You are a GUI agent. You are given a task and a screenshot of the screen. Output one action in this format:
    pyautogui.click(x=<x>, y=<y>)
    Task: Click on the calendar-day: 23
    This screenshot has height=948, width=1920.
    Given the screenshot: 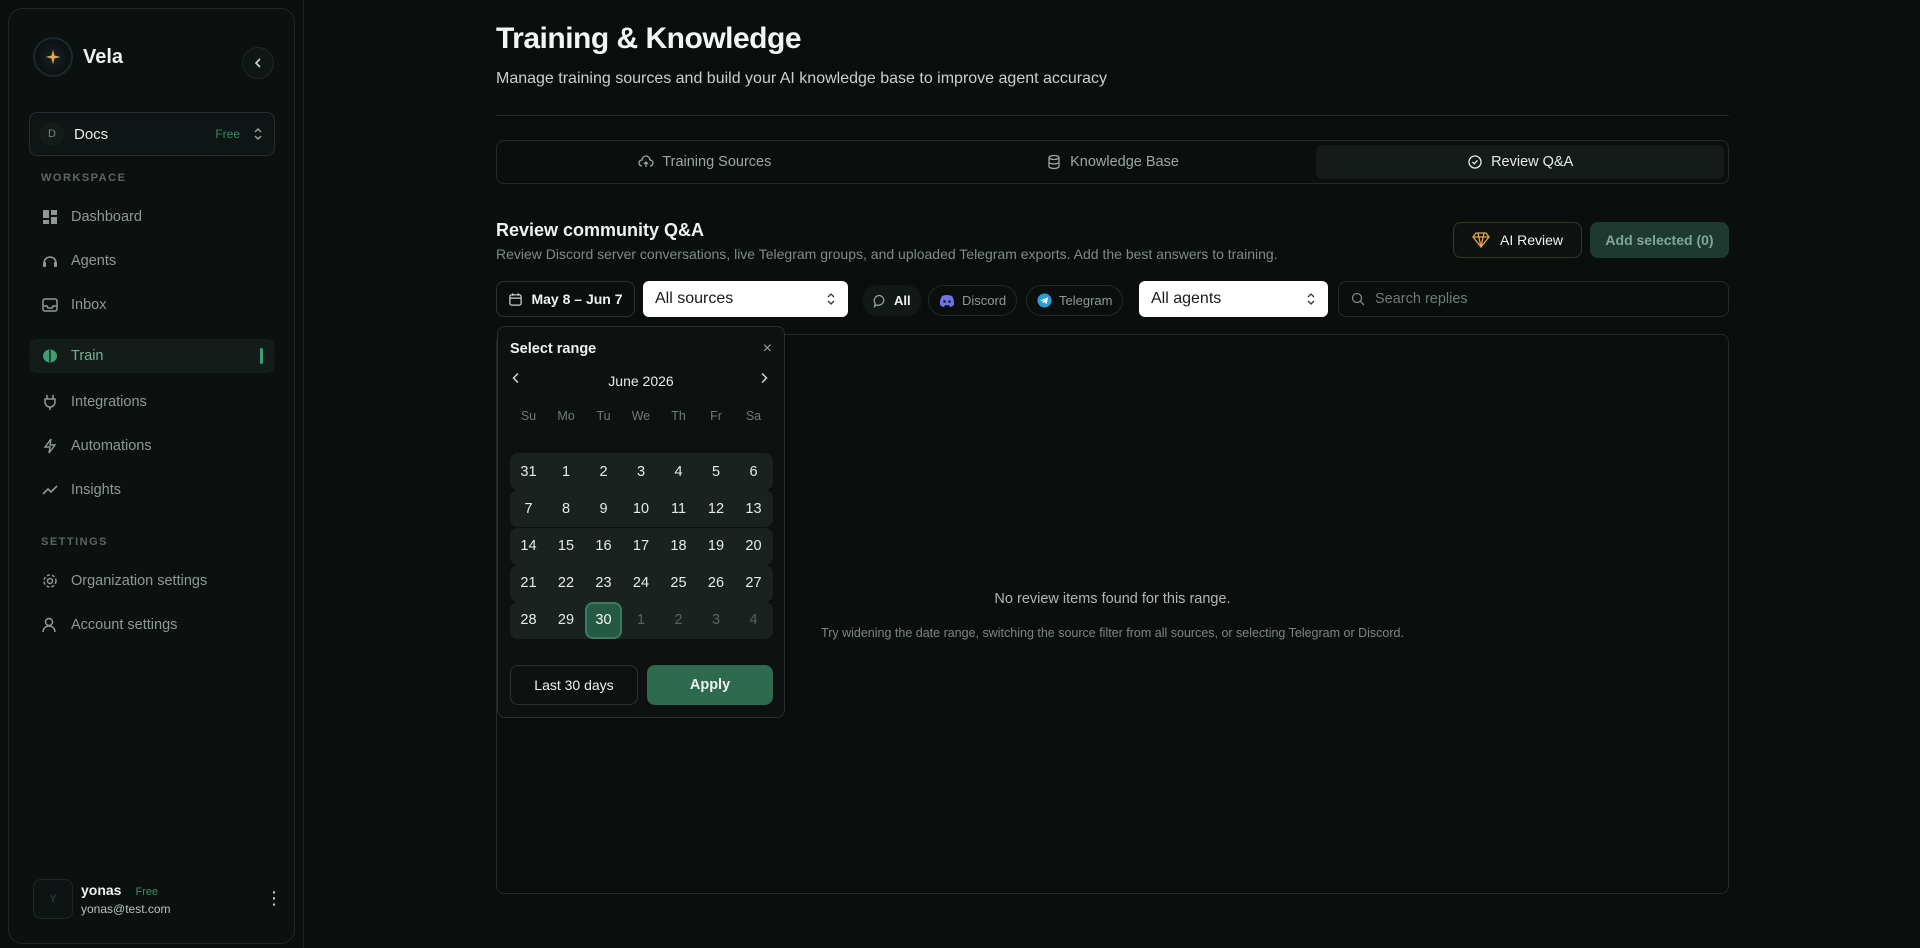 What is the action you would take?
    pyautogui.click(x=603, y=583)
    